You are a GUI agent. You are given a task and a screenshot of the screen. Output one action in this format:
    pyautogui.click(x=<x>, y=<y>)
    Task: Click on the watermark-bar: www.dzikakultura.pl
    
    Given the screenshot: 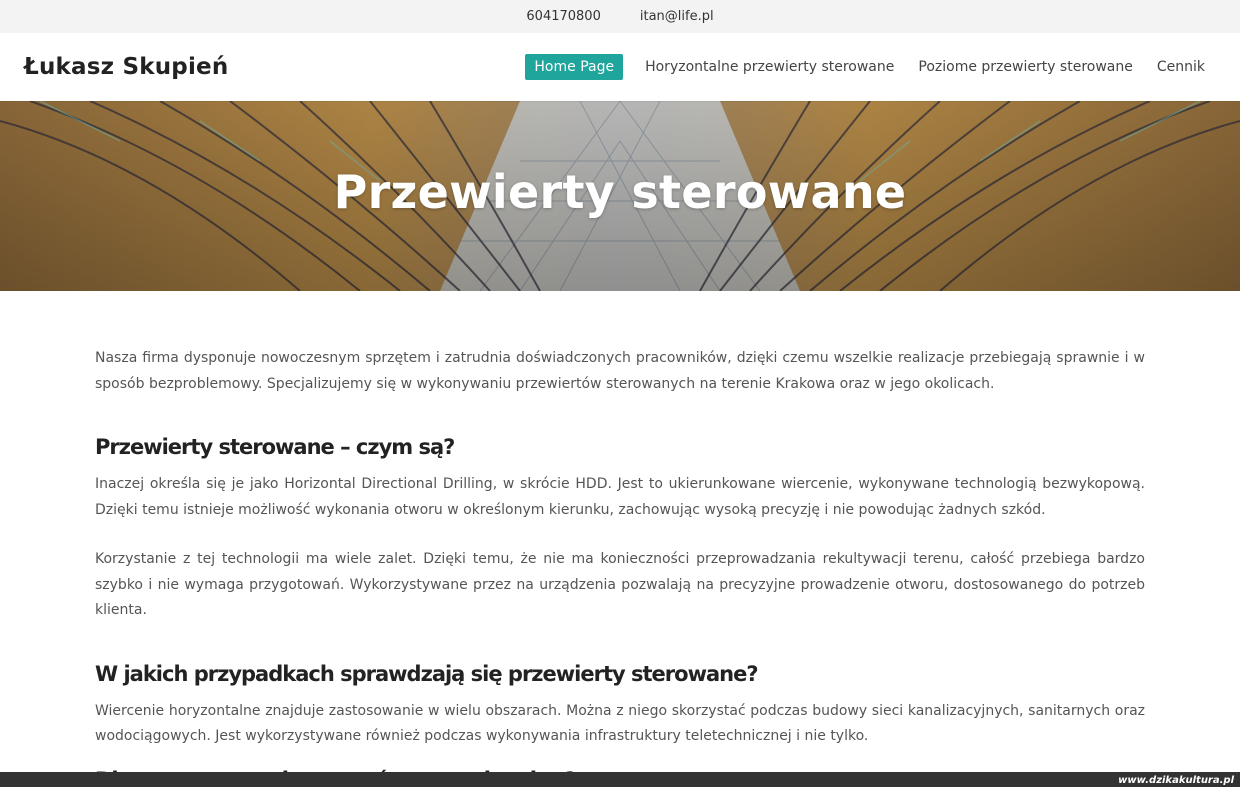 What is the action you would take?
    pyautogui.click(x=620, y=779)
    